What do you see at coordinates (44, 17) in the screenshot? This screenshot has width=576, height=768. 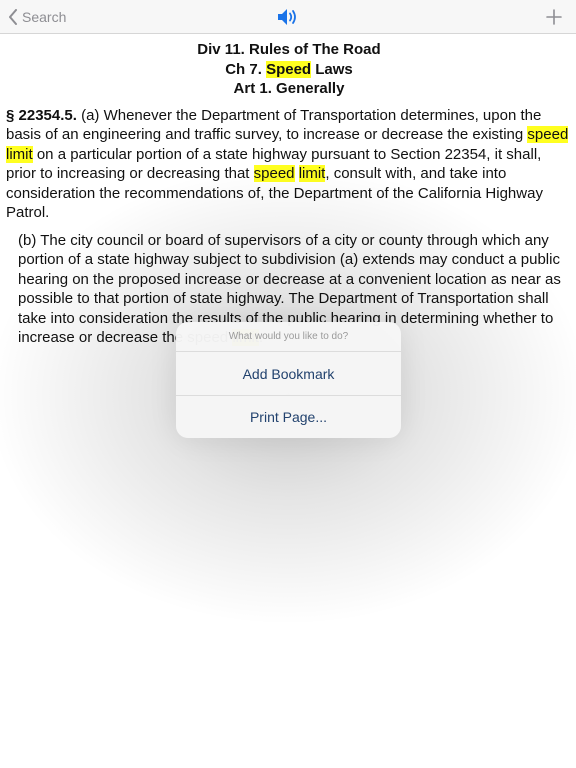 I see `back-button-label: Search` at bounding box center [44, 17].